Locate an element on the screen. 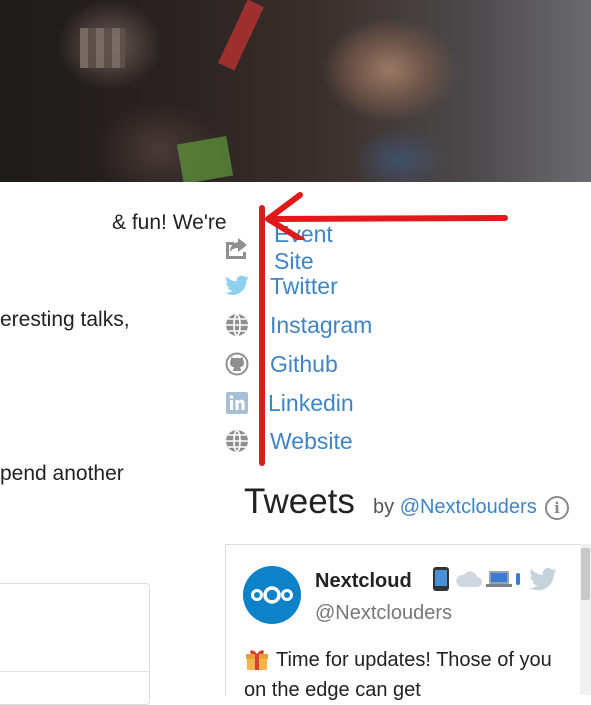 Image resolution: width=591 pixels, height=705 pixels. link-row-github: Github is located at coordinates (281, 364).